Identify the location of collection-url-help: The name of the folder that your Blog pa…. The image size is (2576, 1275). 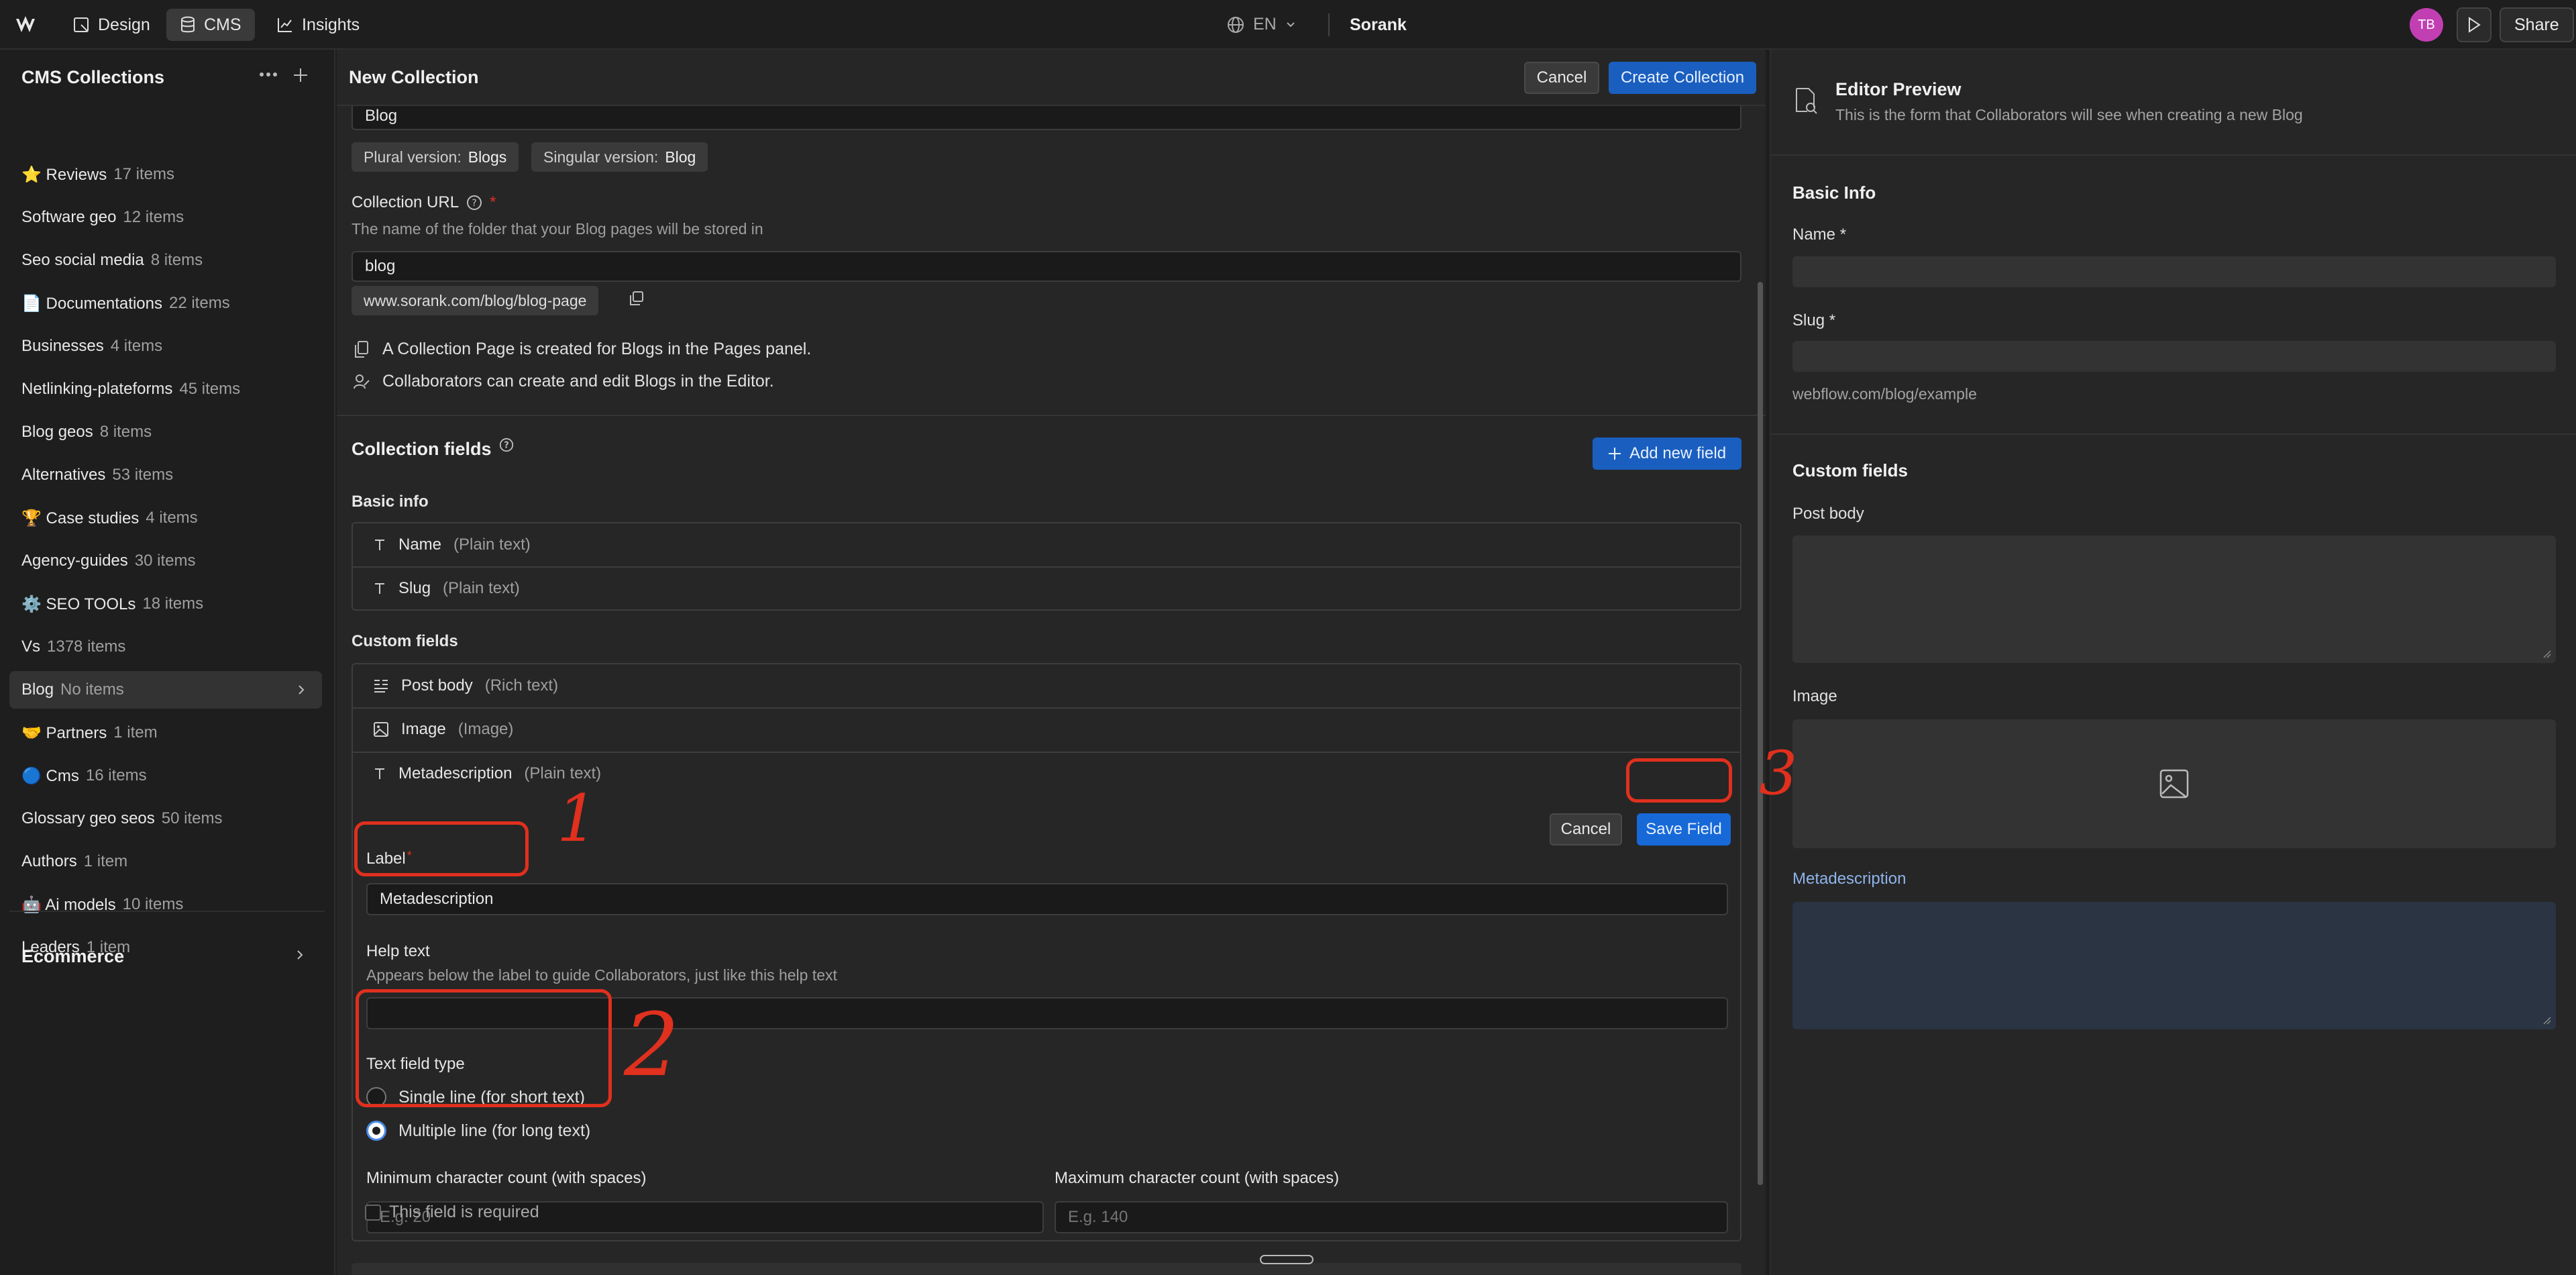
(557, 229).